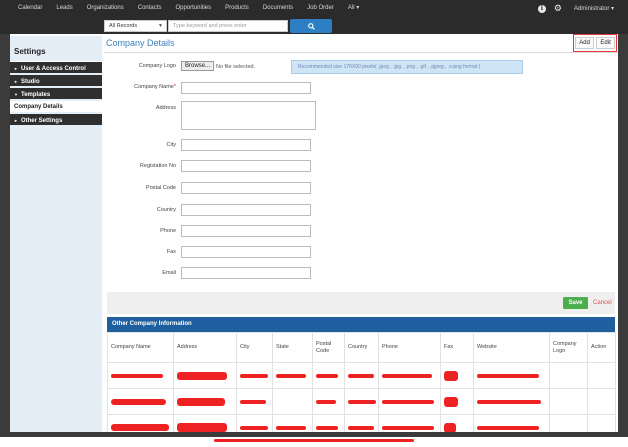 This screenshot has width=628, height=447. What do you see at coordinates (38, 107) in the screenshot?
I see `sidebar-item-label: Company Details` at bounding box center [38, 107].